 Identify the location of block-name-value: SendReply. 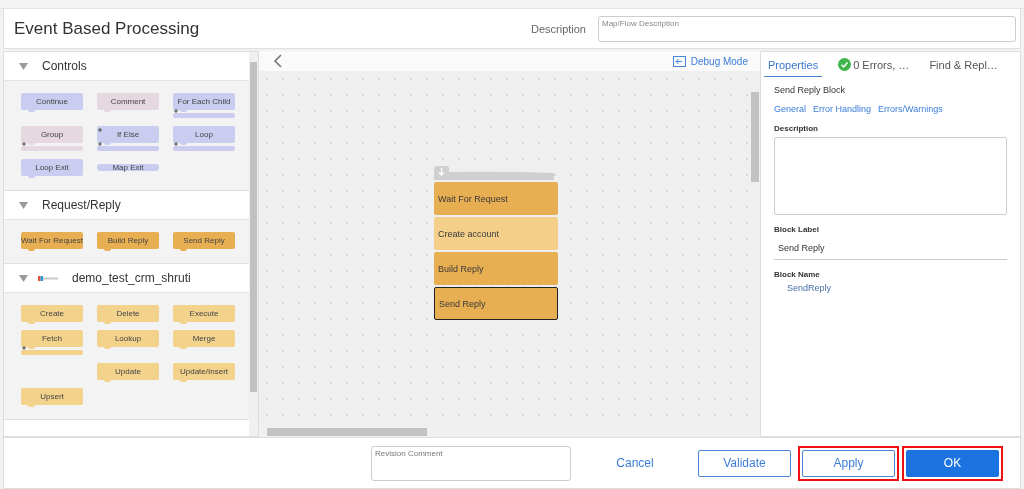
(810, 288).